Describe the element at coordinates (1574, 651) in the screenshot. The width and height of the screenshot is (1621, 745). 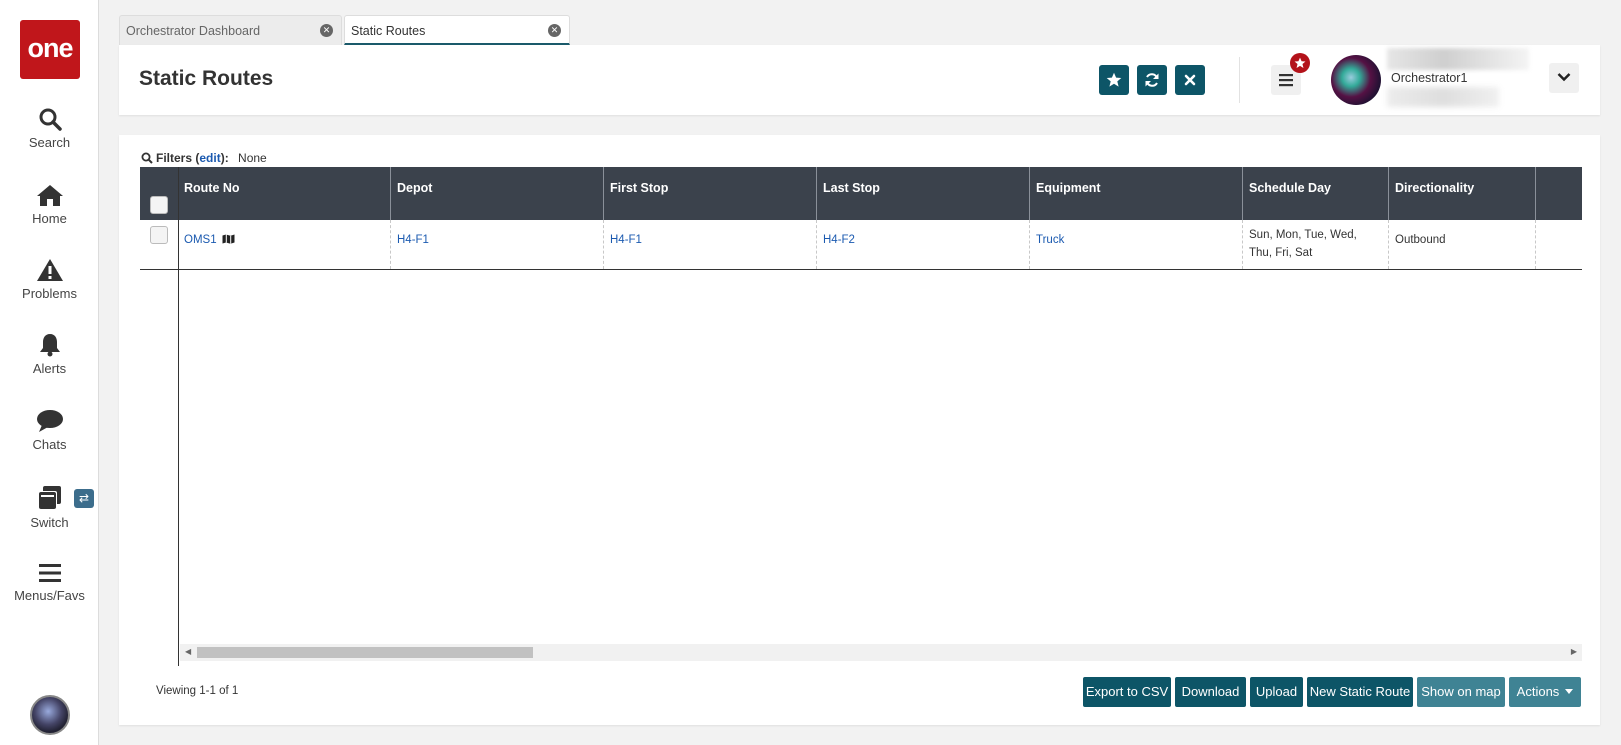
I see `scroll-right-arrow-icon: ▶` at that location.